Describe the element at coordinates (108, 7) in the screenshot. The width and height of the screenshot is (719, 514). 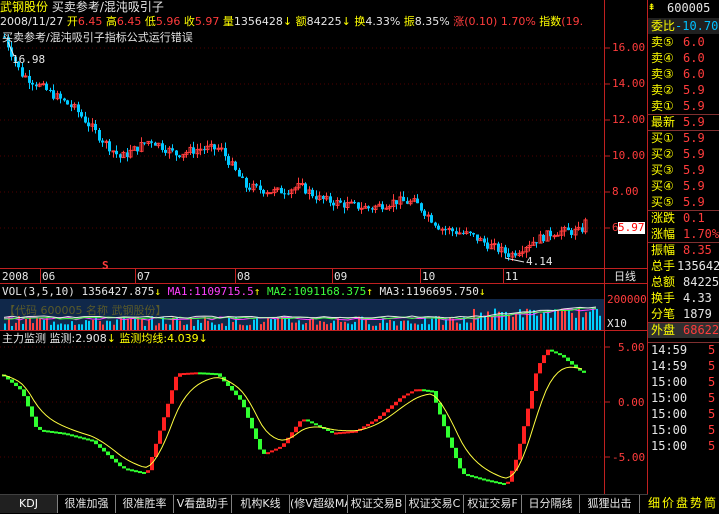
I see `indicator-name: 买卖参考/混沌吸引子` at that location.